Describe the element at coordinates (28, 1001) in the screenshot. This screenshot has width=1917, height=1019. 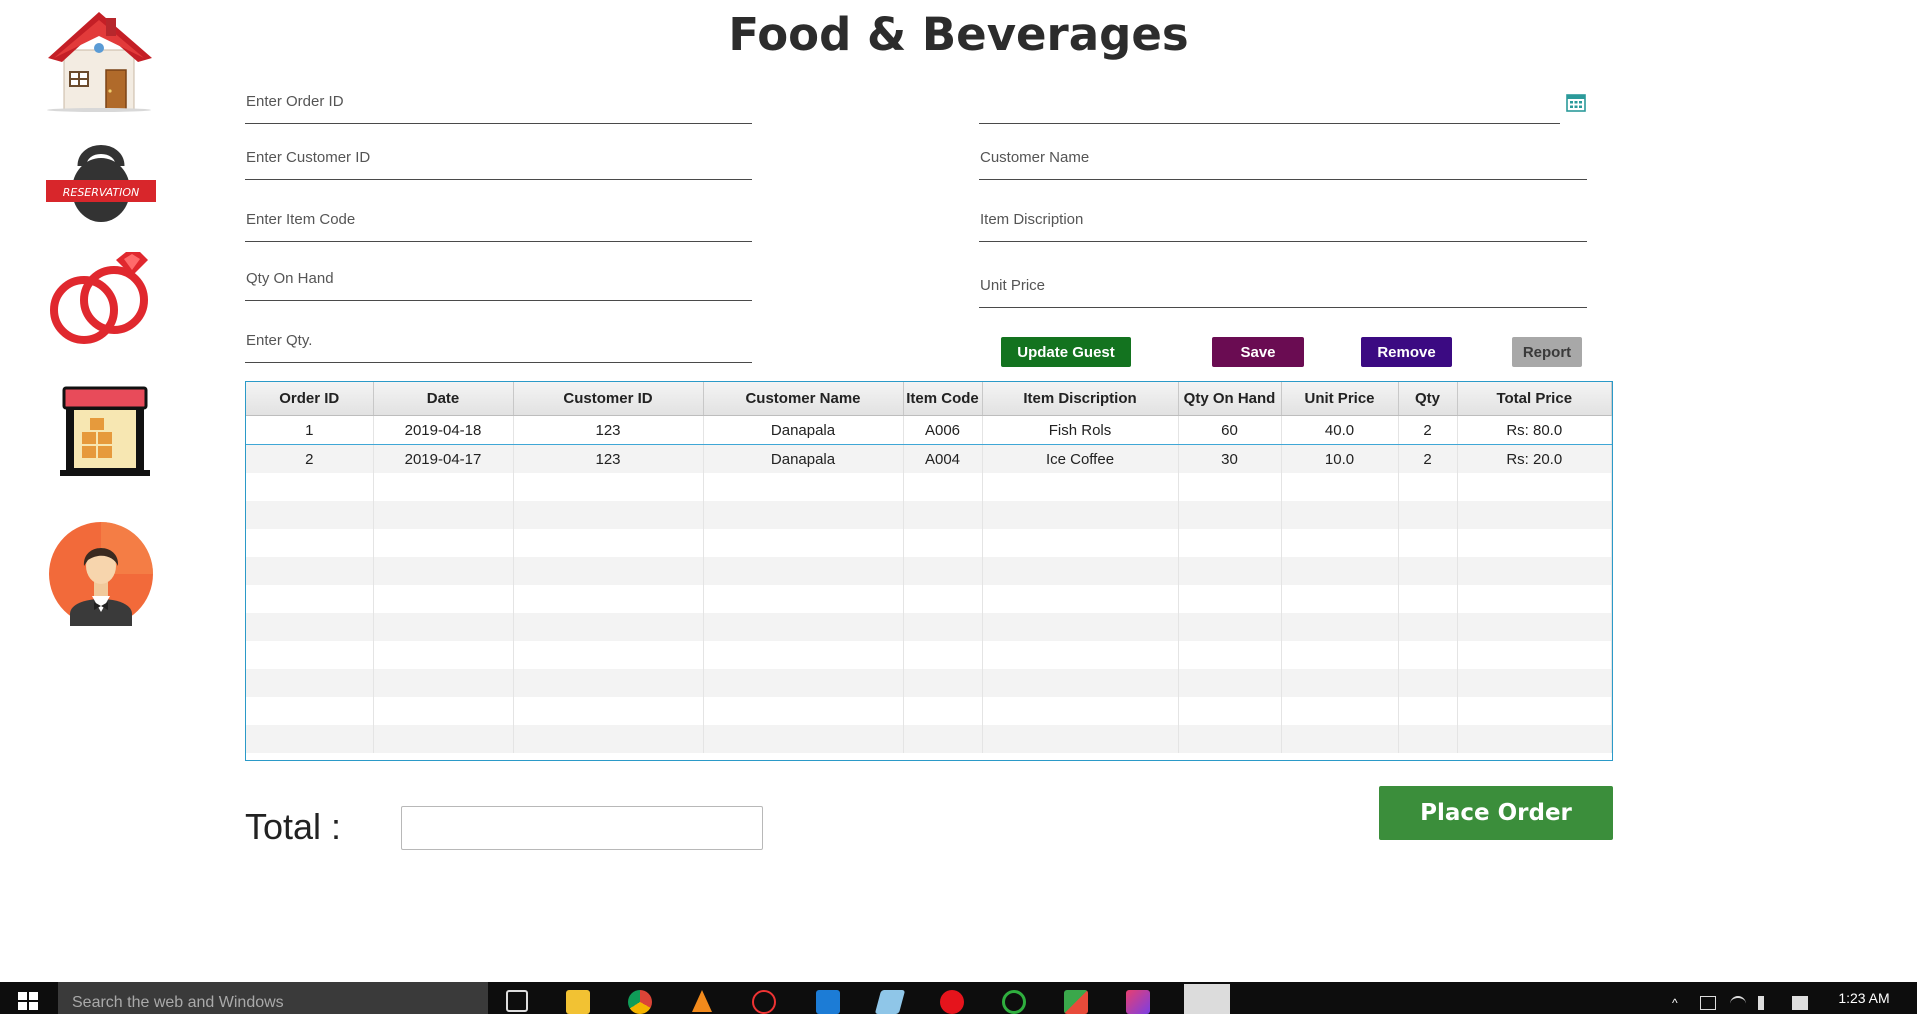
I see `windows-logo-icon` at that location.